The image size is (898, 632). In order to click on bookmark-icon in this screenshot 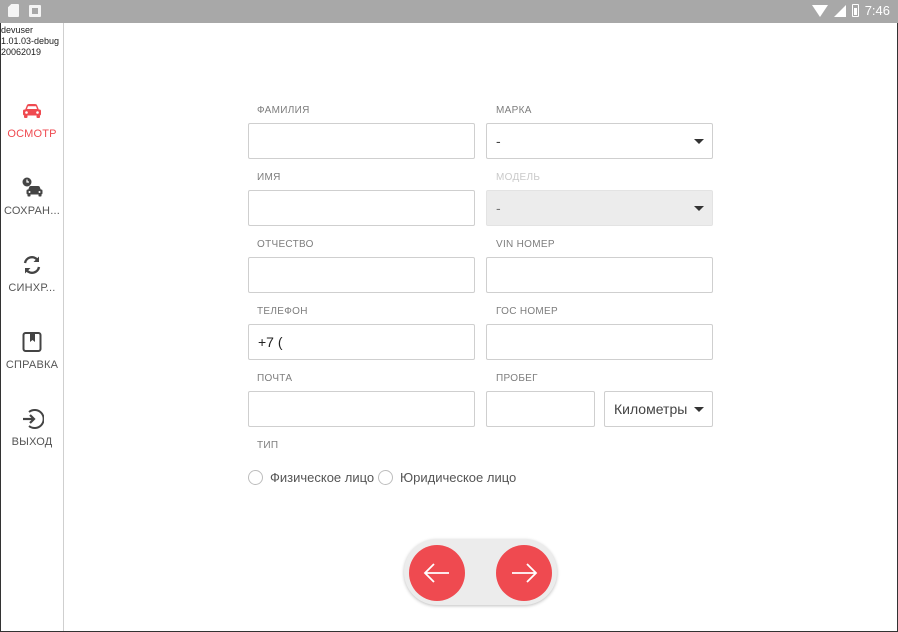, I will do `click(32, 342)`.